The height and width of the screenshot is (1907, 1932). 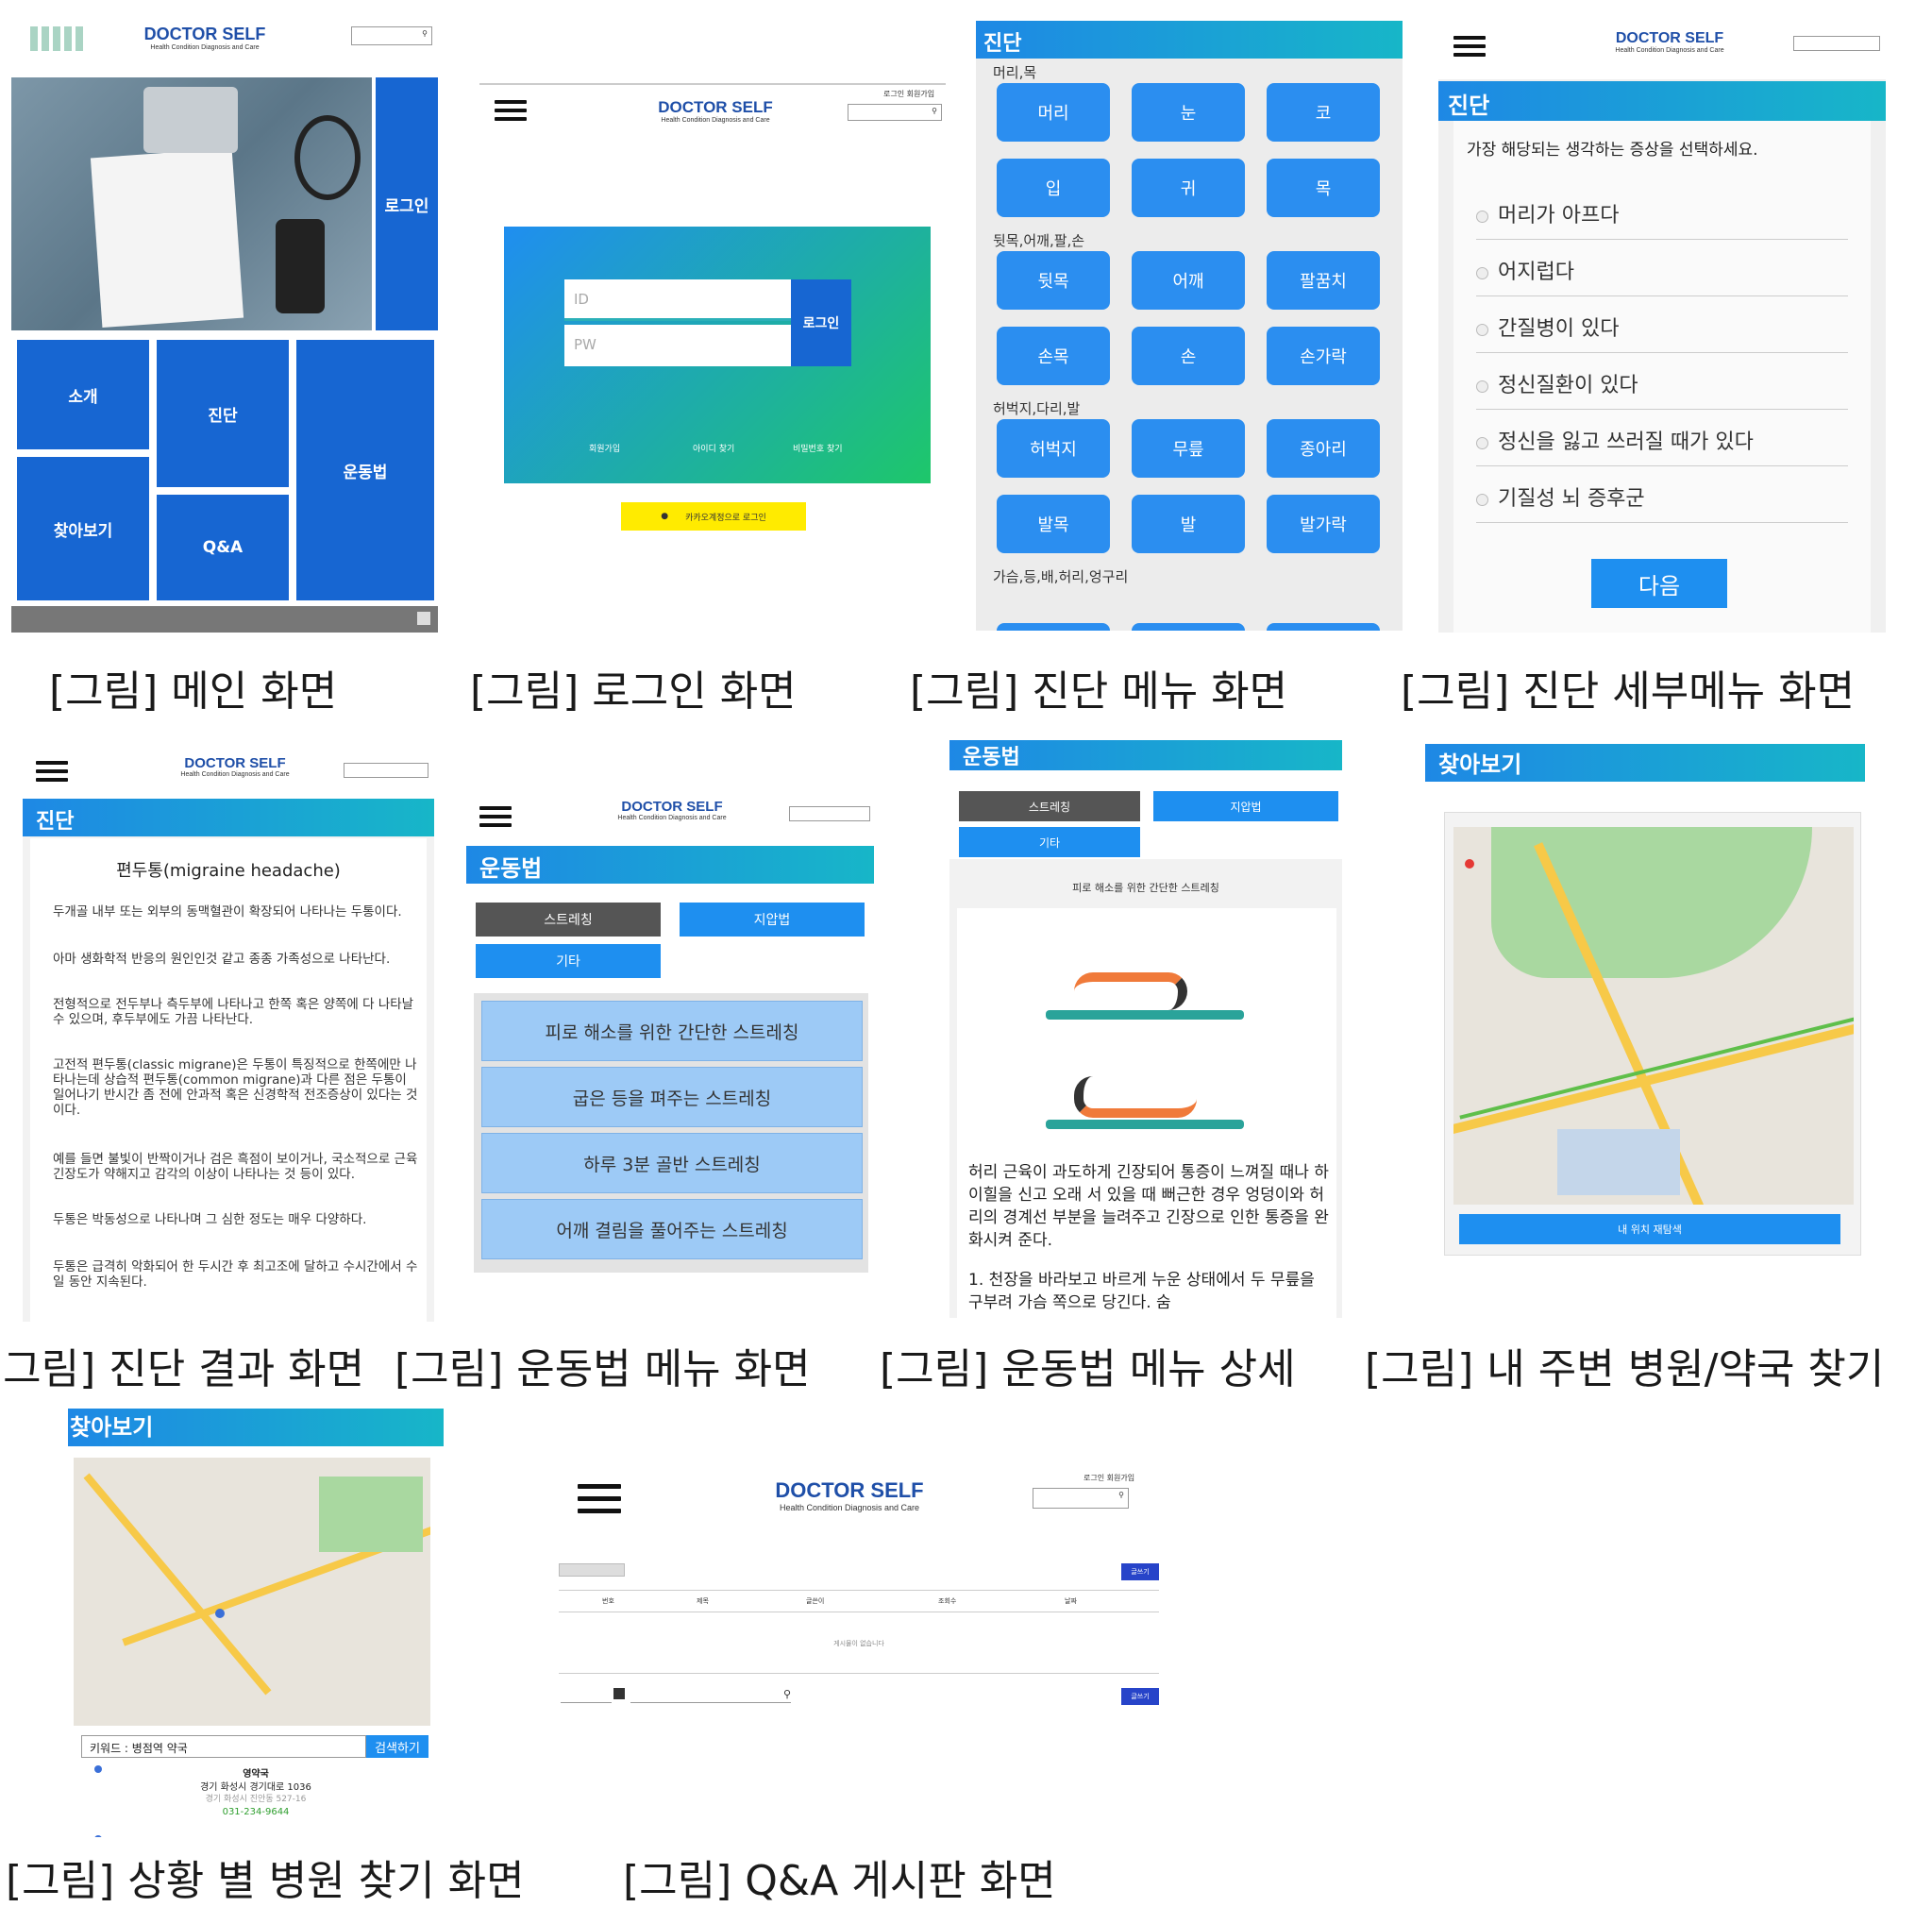 I want to click on symptom-option: 정신질환이 있다, so click(x=1662, y=389).